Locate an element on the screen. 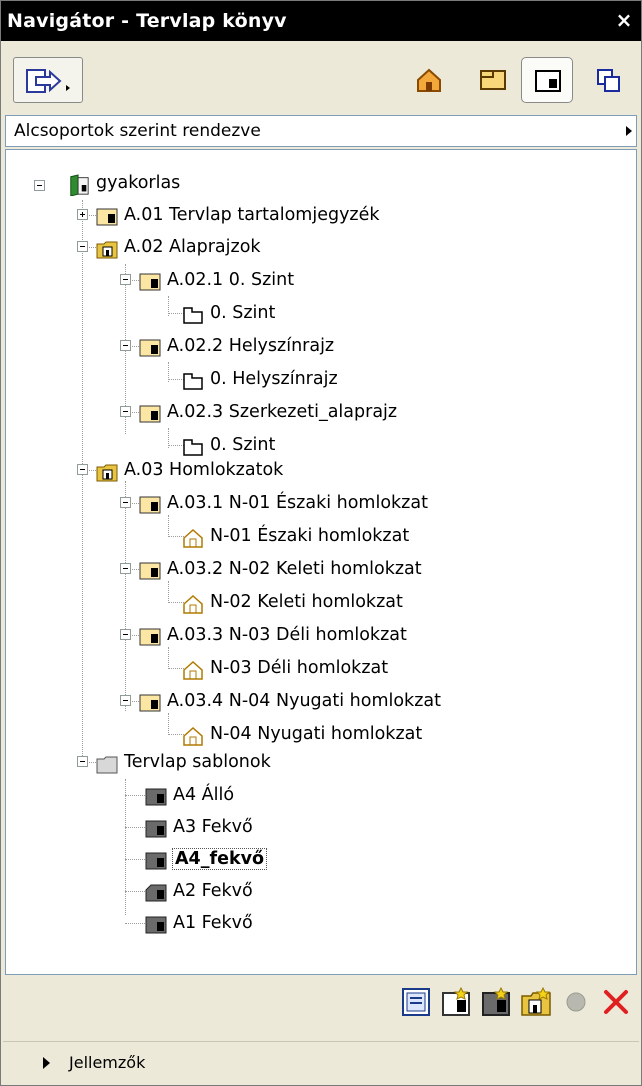 The height and width of the screenshot is (1086, 642). delete-button is located at coordinates (616, 1003).